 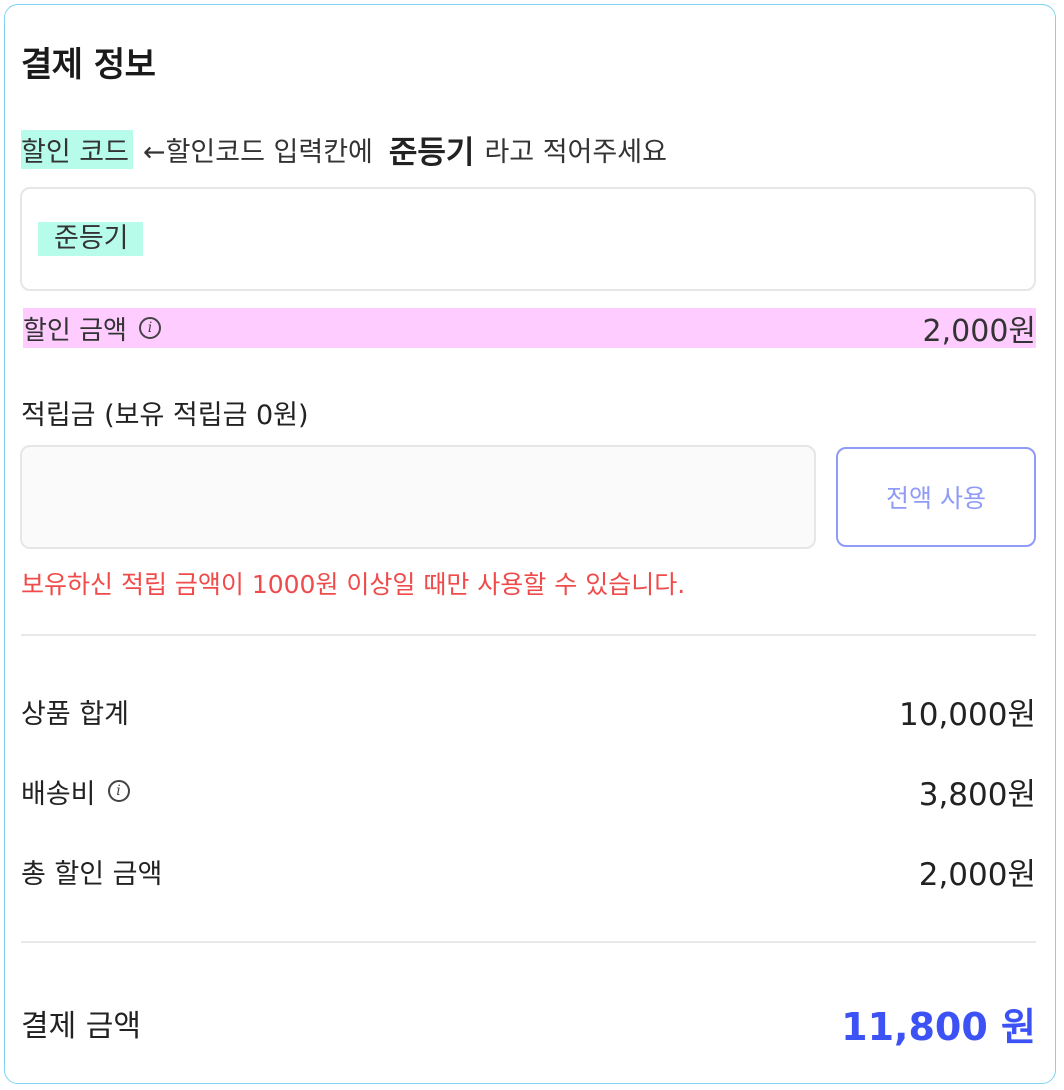 I want to click on points-label: 적립금 (보유 적립금 0원), so click(x=165, y=415).